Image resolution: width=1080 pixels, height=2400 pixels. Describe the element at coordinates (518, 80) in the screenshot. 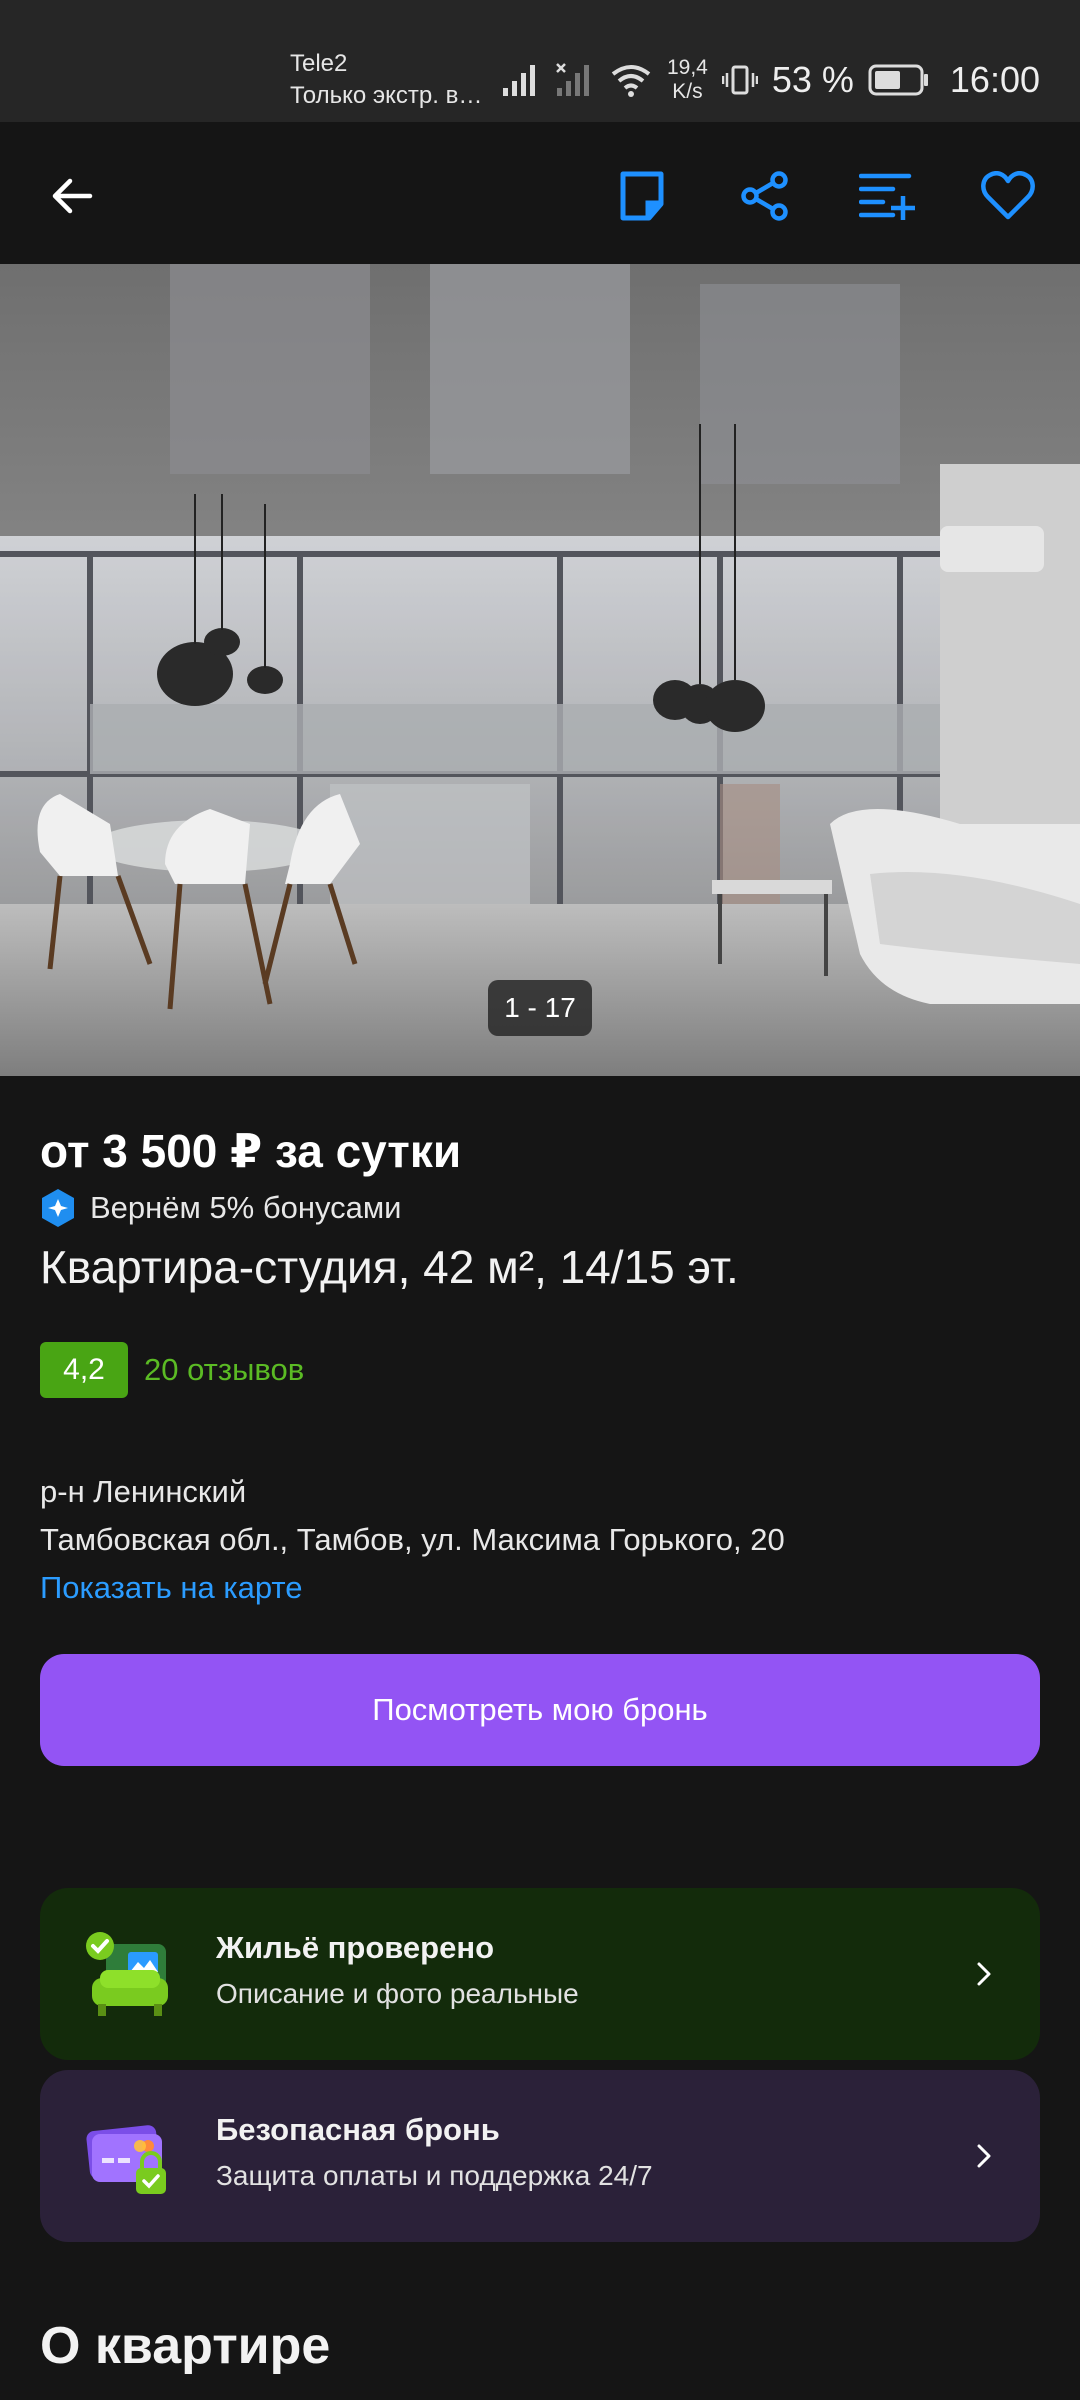

I see `signal-icon` at that location.